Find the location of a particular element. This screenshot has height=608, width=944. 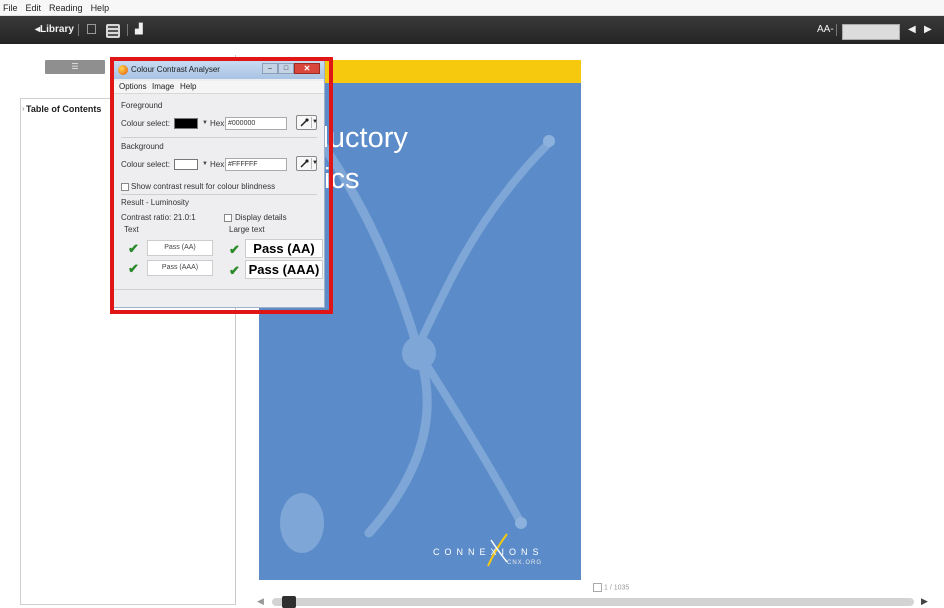

progress-left-arrow-icon: ◀ is located at coordinates (260, 601).